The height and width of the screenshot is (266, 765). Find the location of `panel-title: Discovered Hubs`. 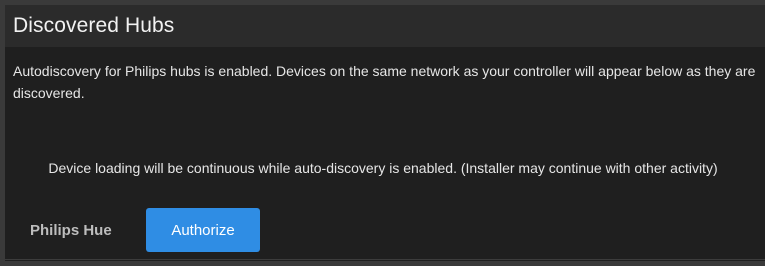

panel-title: Discovered Hubs is located at coordinates (94, 25).